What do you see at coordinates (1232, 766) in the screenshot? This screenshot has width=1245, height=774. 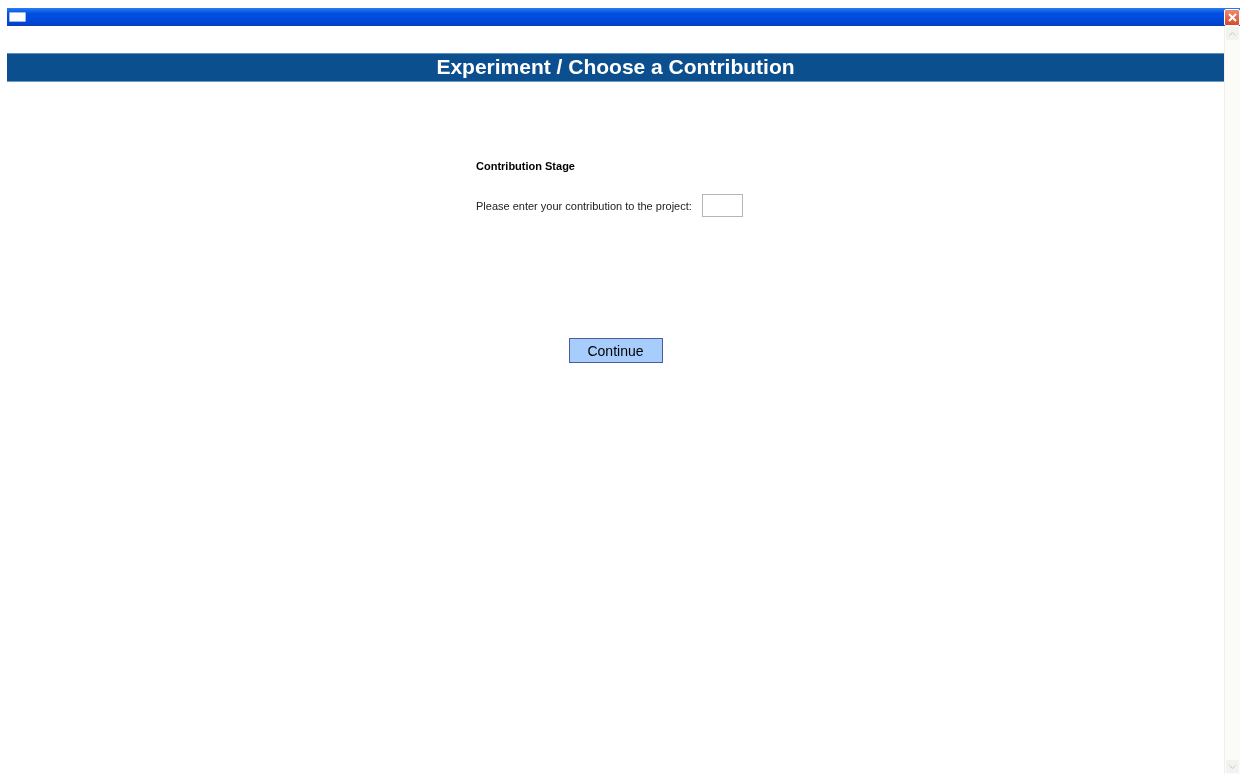 I see `scroll-down-icon` at bounding box center [1232, 766].